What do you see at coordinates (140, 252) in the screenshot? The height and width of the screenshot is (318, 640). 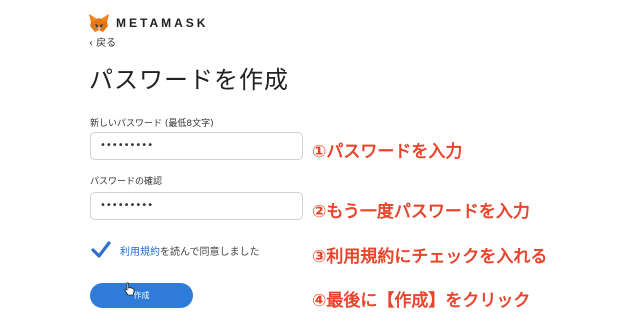 I see `terms-link: 利用規約` at bounding box center [140, 252].